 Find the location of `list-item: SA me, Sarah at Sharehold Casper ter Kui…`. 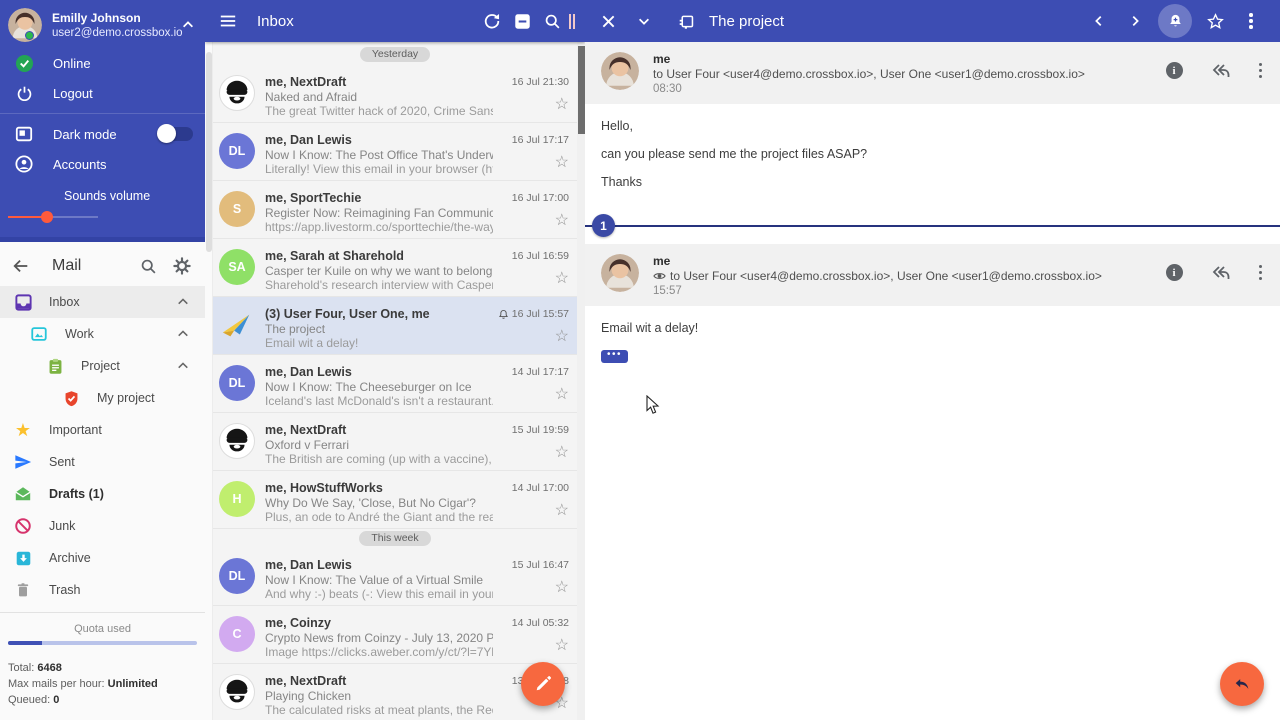

list-item: SA me, Sarah at Sharehold Casper ter Kui… is located at coordinates (395, 268).